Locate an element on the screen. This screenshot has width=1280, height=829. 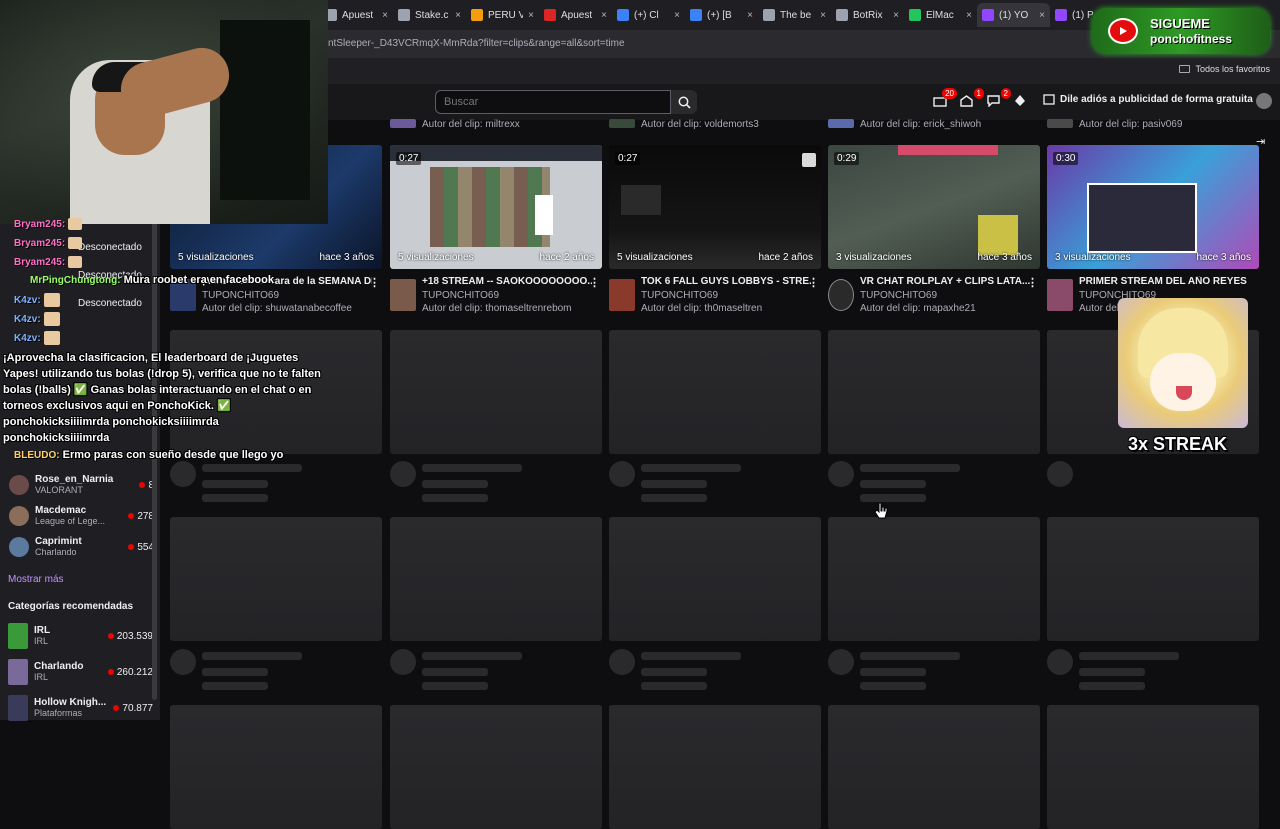
browser-tab: BotRix × is located at coordinates (867, 15).